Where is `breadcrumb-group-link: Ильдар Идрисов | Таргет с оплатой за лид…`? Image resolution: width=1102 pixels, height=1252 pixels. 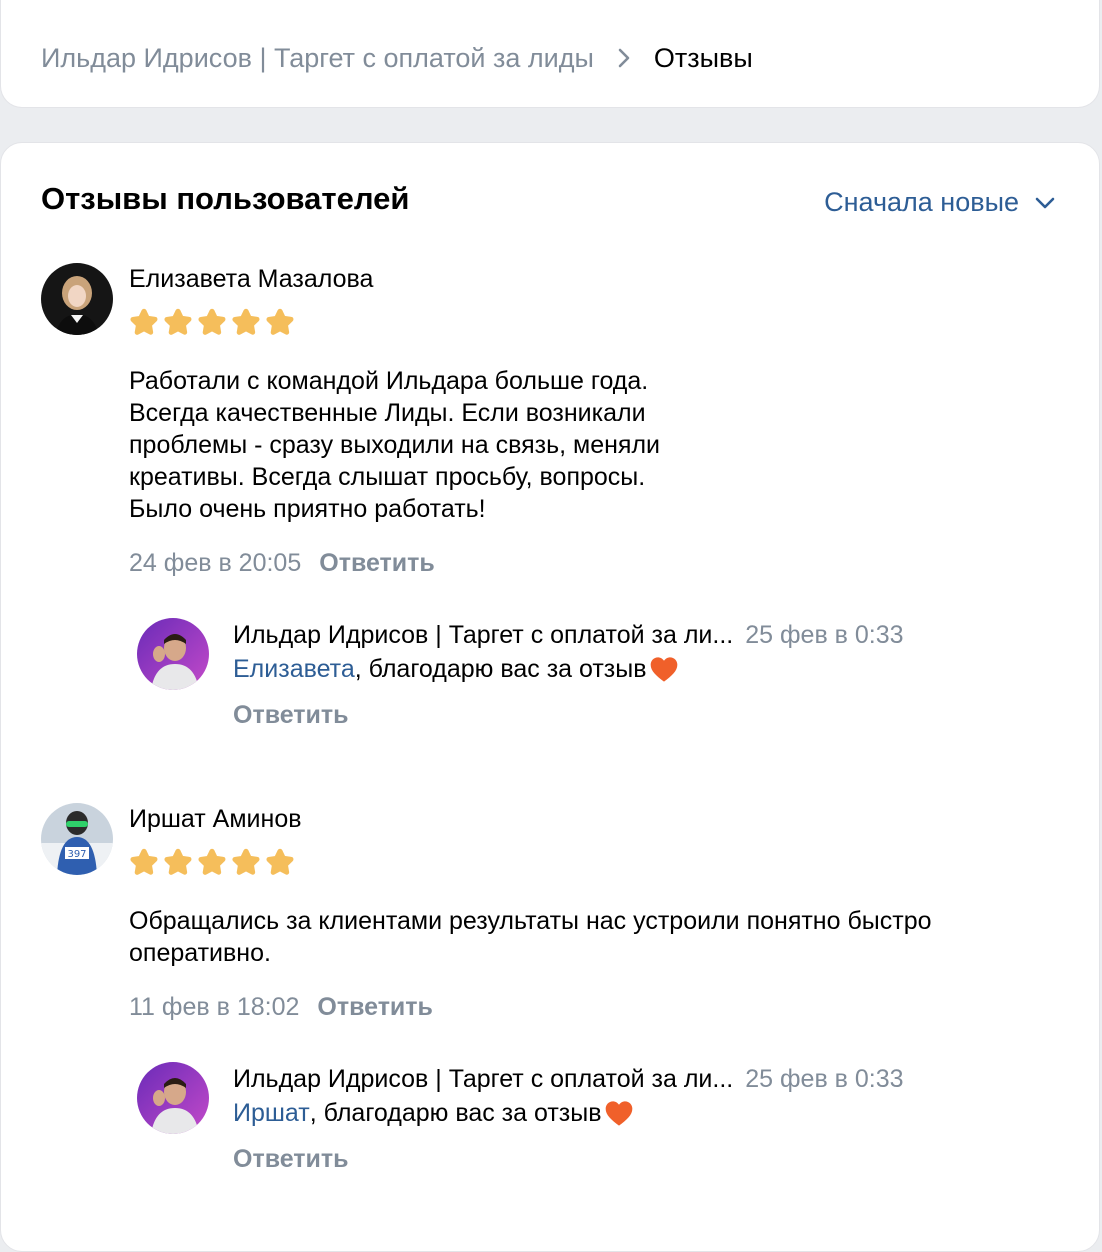
breadcrumb-group-link: Ильдар Идрисов | Таргет с оплатой за лид… is located at coordinates (317, 58).